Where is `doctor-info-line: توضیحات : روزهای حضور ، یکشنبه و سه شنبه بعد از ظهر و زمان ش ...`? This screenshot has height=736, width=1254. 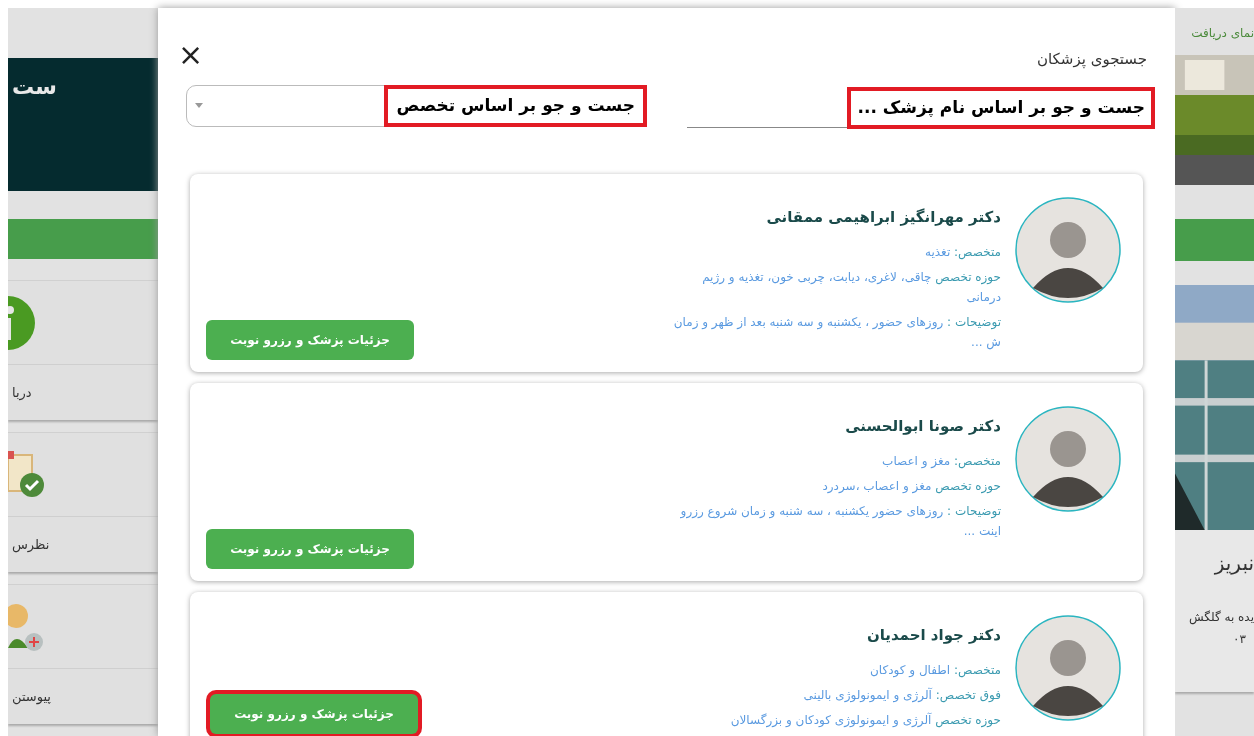
doctor-info-line: توضیحات : روزهای حضور ، یکشنبه و سه شنبه بعد از ظهر و زمان ش ... is located at coordinates (836, 333).